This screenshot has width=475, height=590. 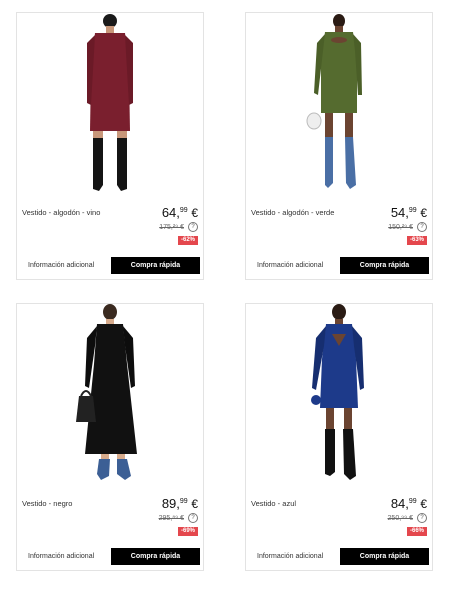 What do you see at coordinates (187, 240) in the screenshot?
I see `discount-badge: -62%` at bounding box center [187, 240].